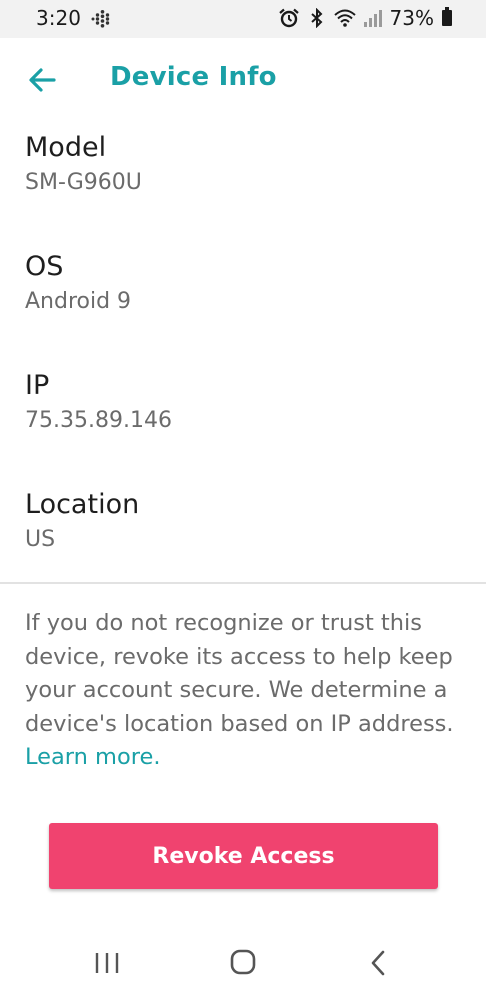  Describe the element at coordinates (379, 963) in the screenshot. I see `back-nav-icon` at that location.